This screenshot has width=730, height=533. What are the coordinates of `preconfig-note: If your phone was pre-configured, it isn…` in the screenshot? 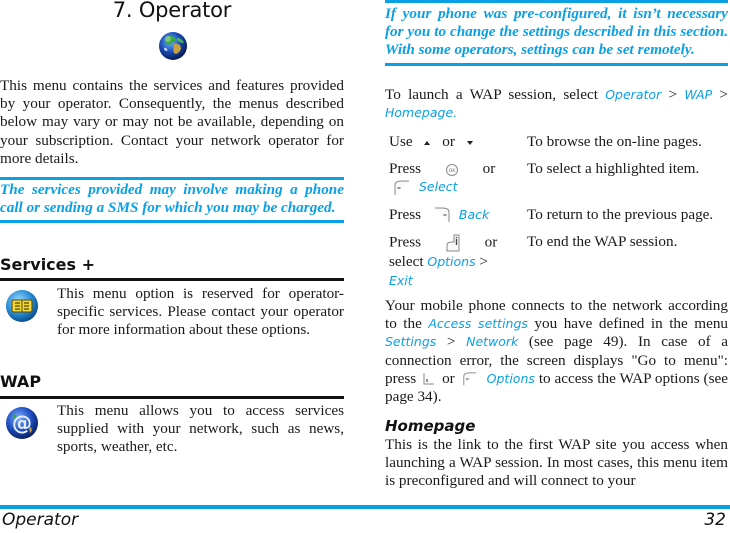 It's located at (556, 33).